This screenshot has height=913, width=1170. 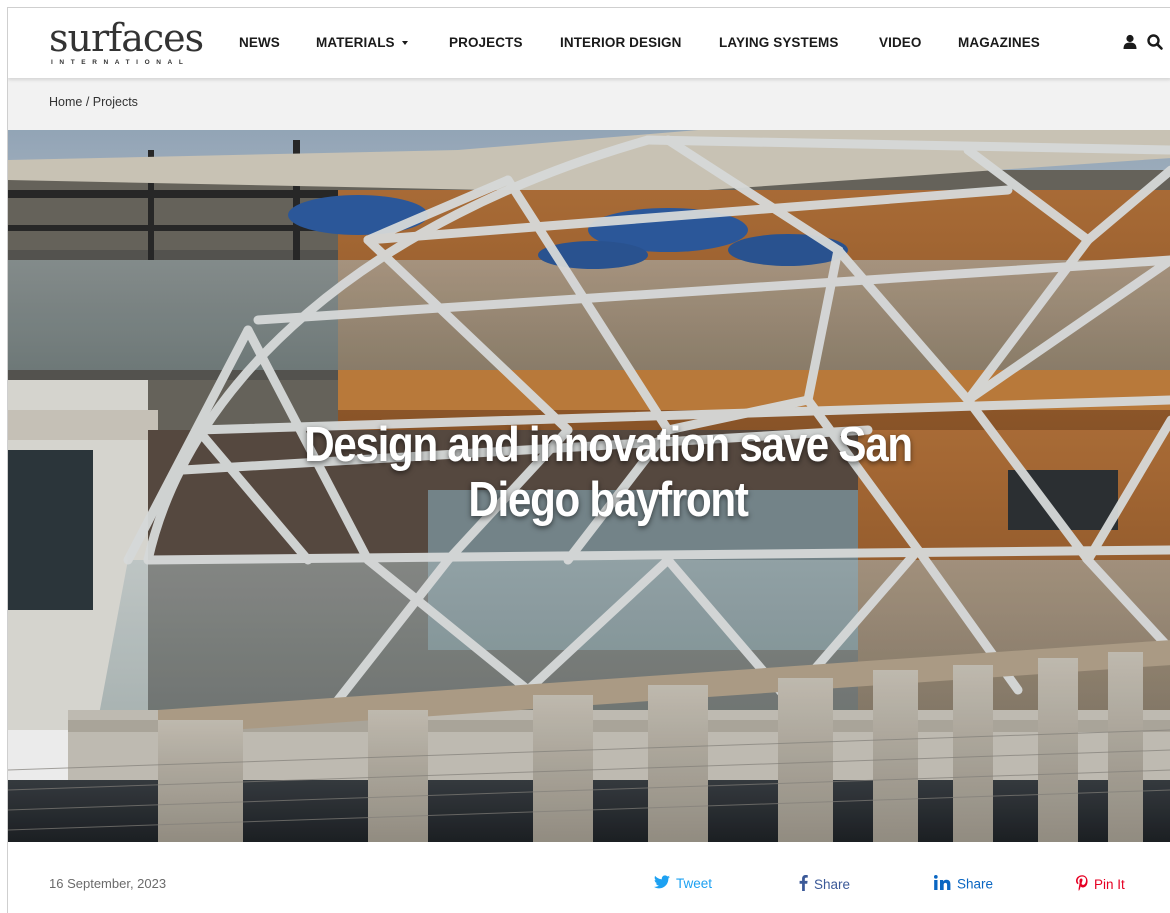 I want to click on nav-video: VIDEO, so click(x=900, y=42).